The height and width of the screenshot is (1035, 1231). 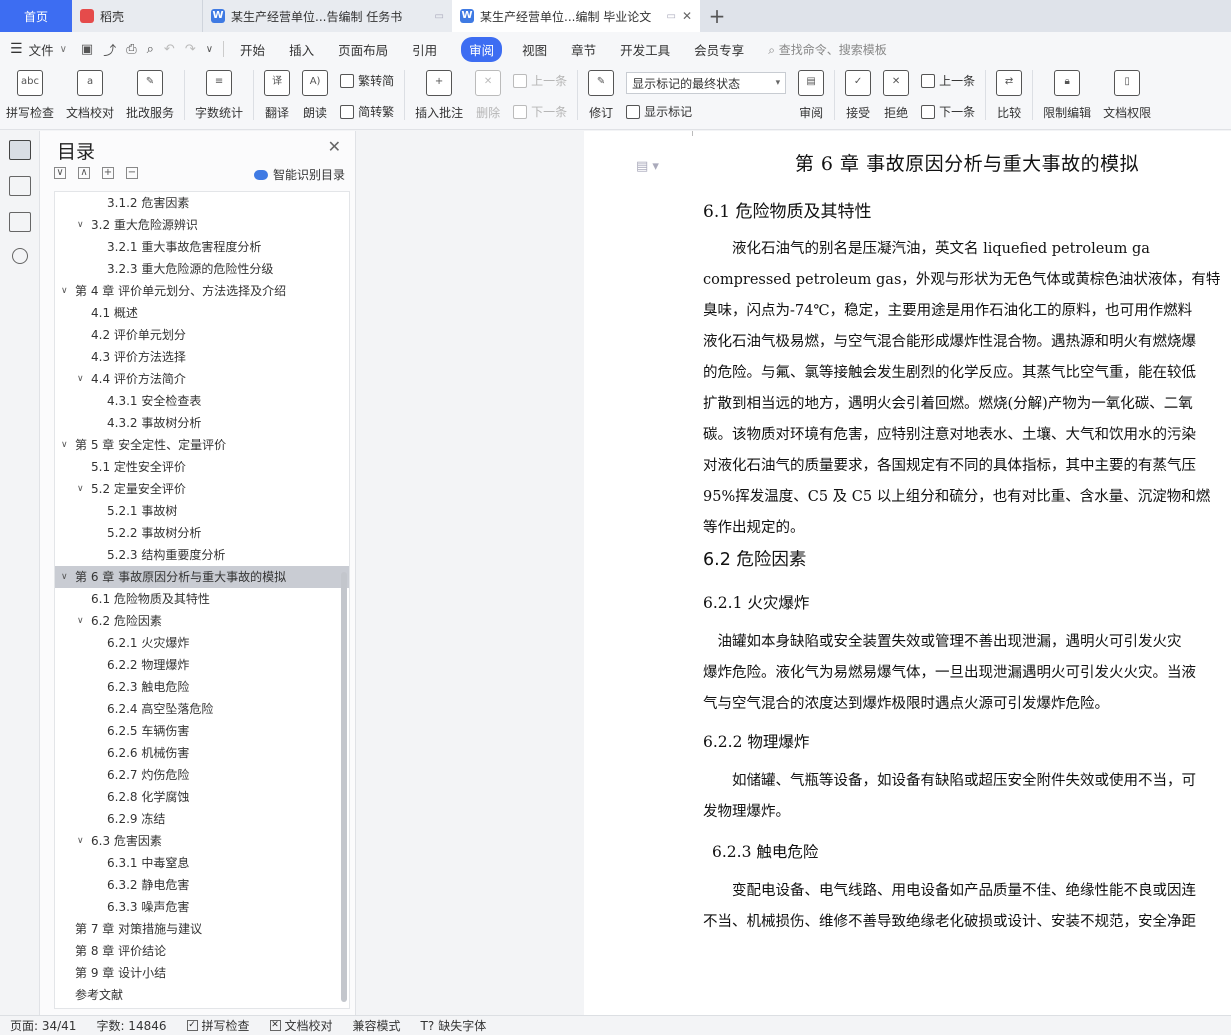 I want to click on doc-check-button: a 文档校对, so click(x=90, y=95).